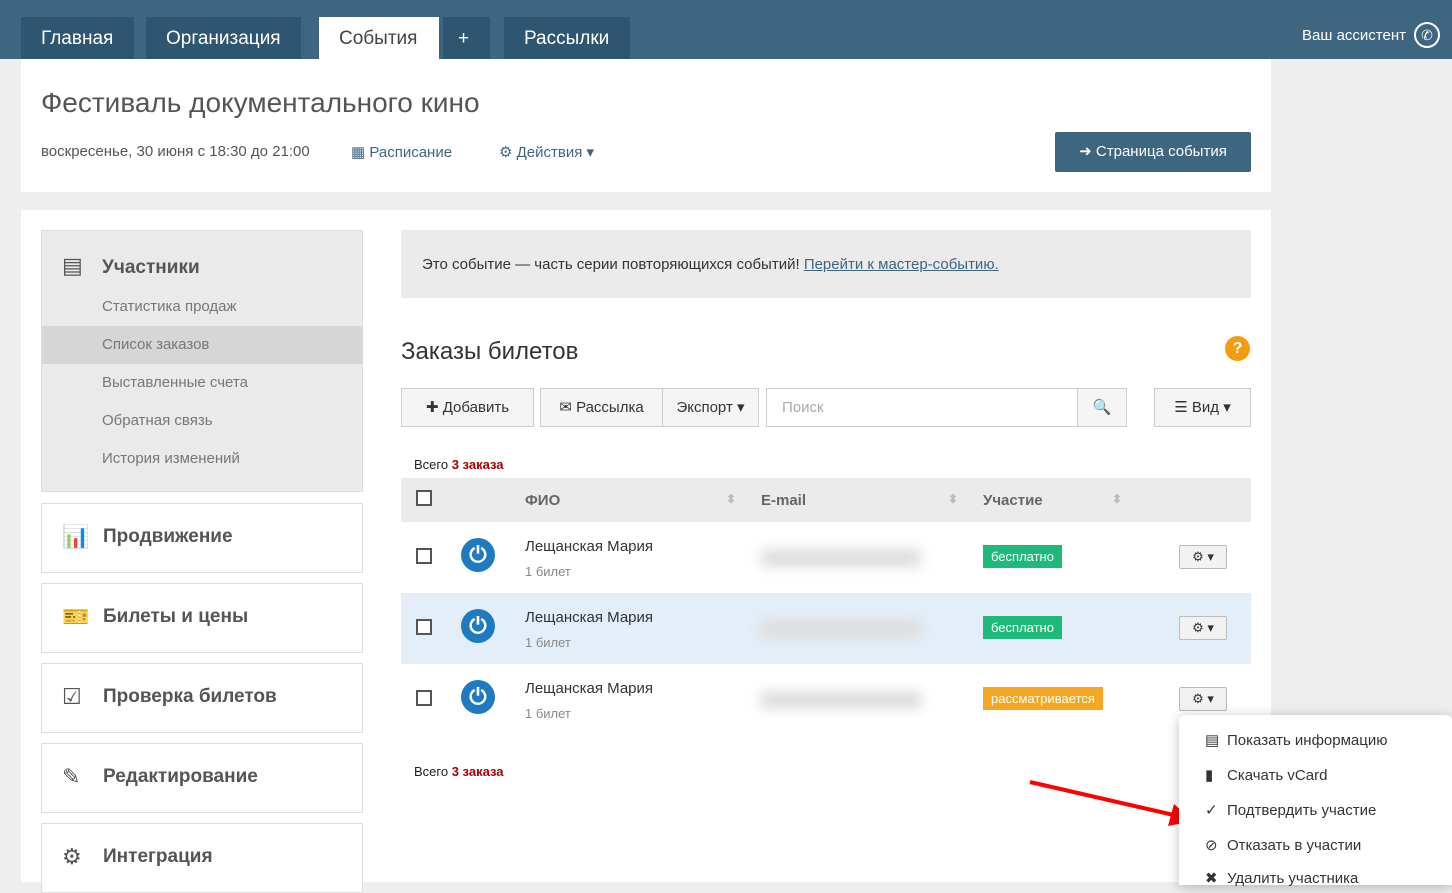 This screenshot has height=893, width=1452. I want to click on menu-decline: ⊘ Отказать в участии, so click(1283, 845).